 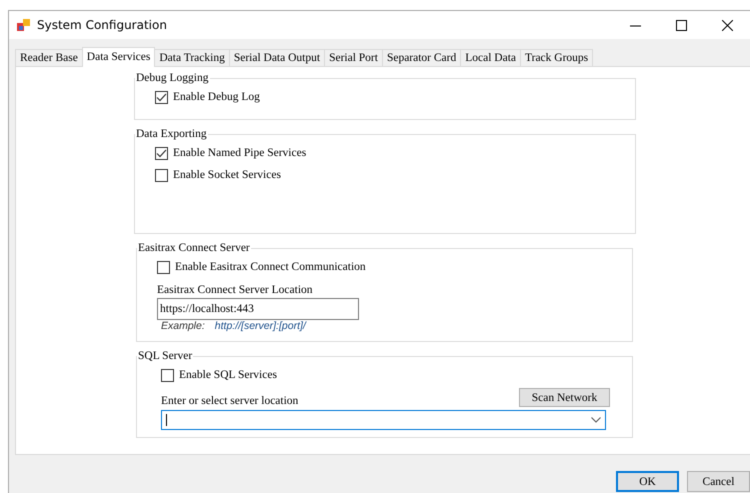 What do you see at coordinates (229, 401) in the screenshot?
I see `field-label: Enter or select server location` at bounding box center [229, 401].